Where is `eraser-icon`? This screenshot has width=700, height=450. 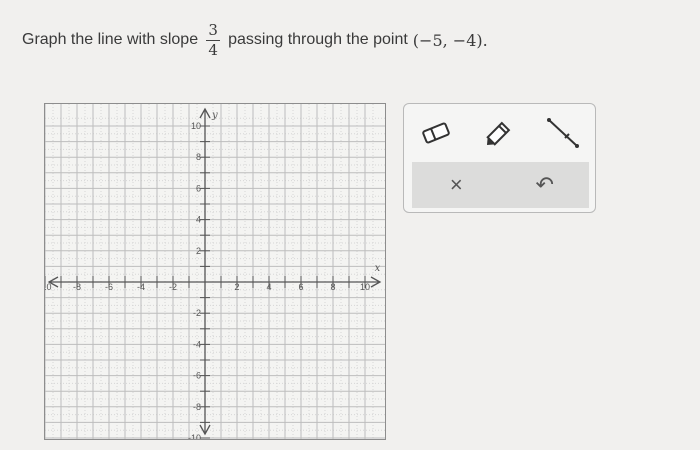
eraser-icon is located at coordinates (436, 133).